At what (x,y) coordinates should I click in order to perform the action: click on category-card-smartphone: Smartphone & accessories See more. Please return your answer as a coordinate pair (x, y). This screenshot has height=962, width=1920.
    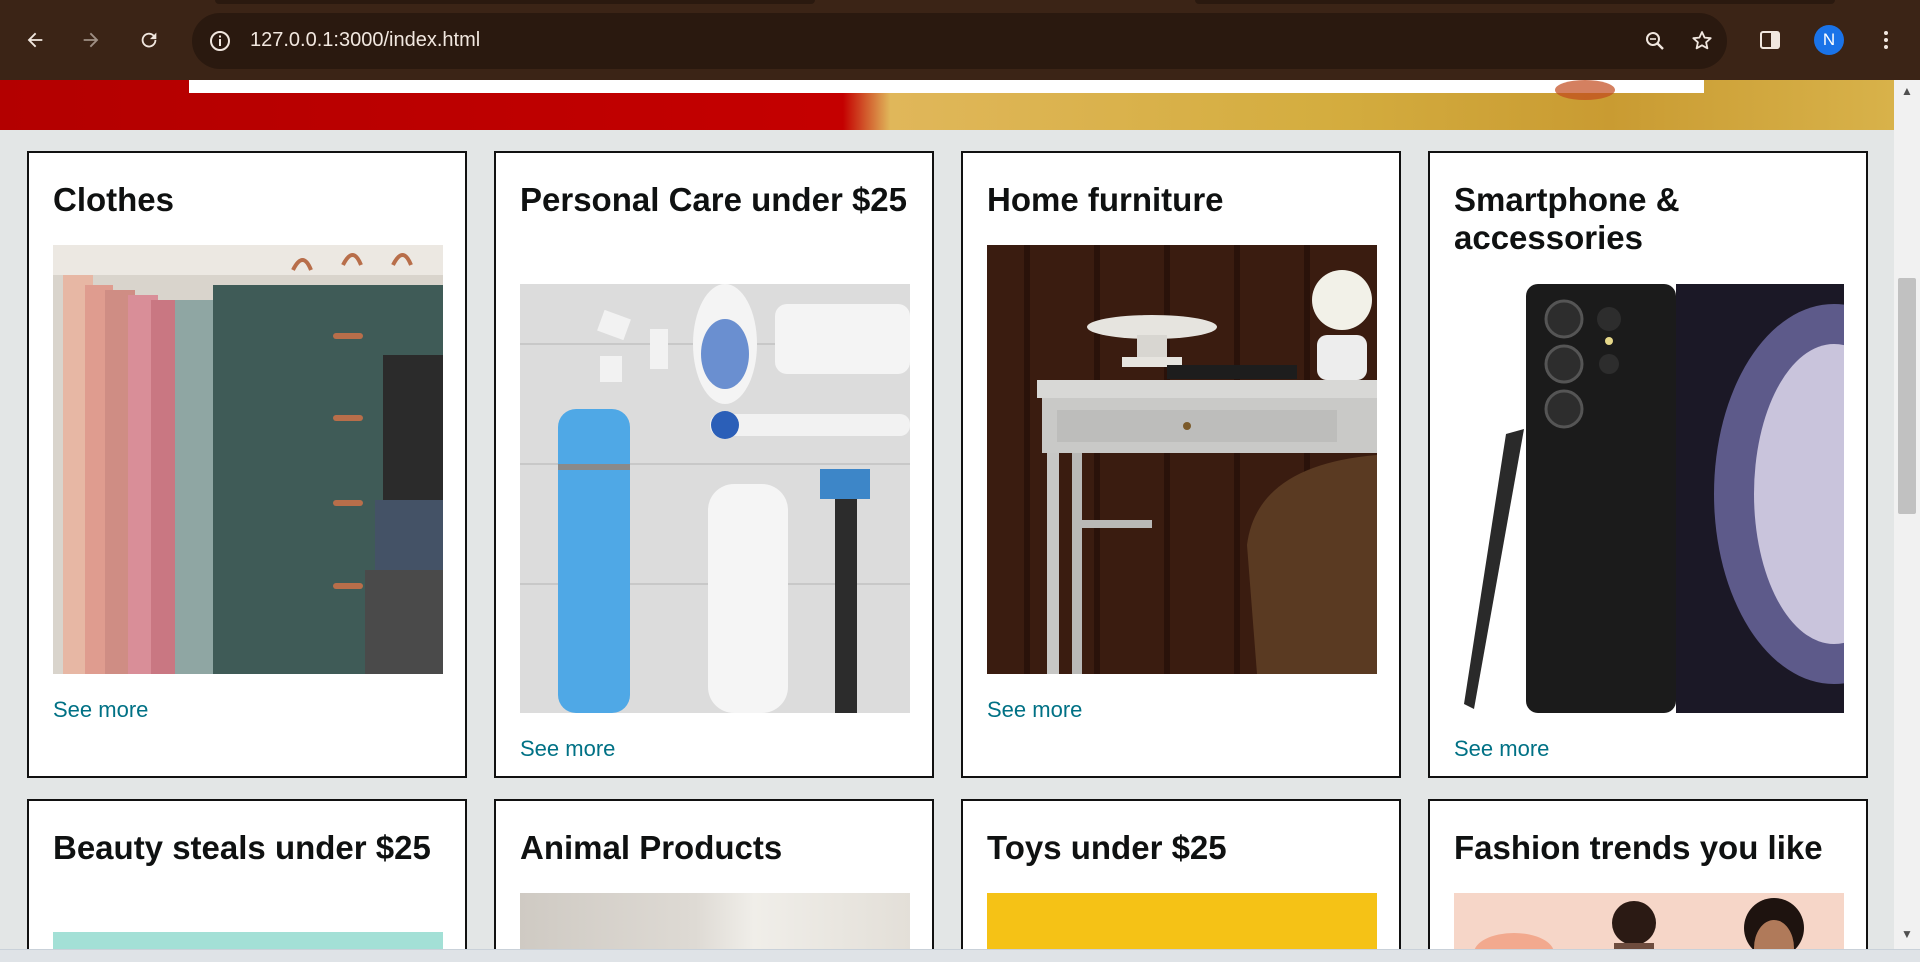
    Looking at the image, I should click on (1648, 464).